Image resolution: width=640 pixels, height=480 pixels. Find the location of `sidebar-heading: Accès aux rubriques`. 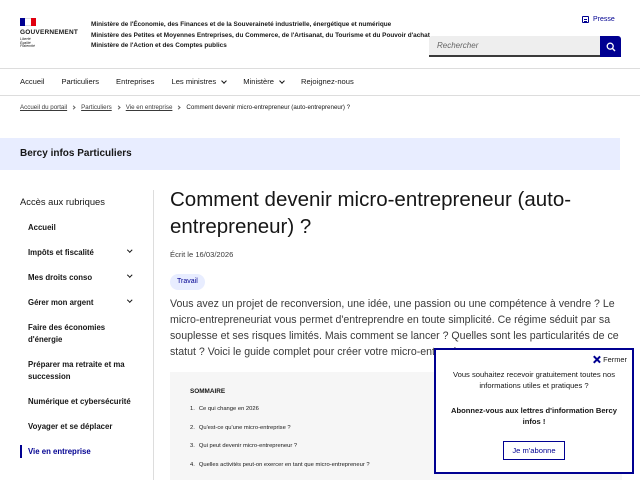

sidebar-heading: Accès aux rubriques is located at coordinates (62, 201).